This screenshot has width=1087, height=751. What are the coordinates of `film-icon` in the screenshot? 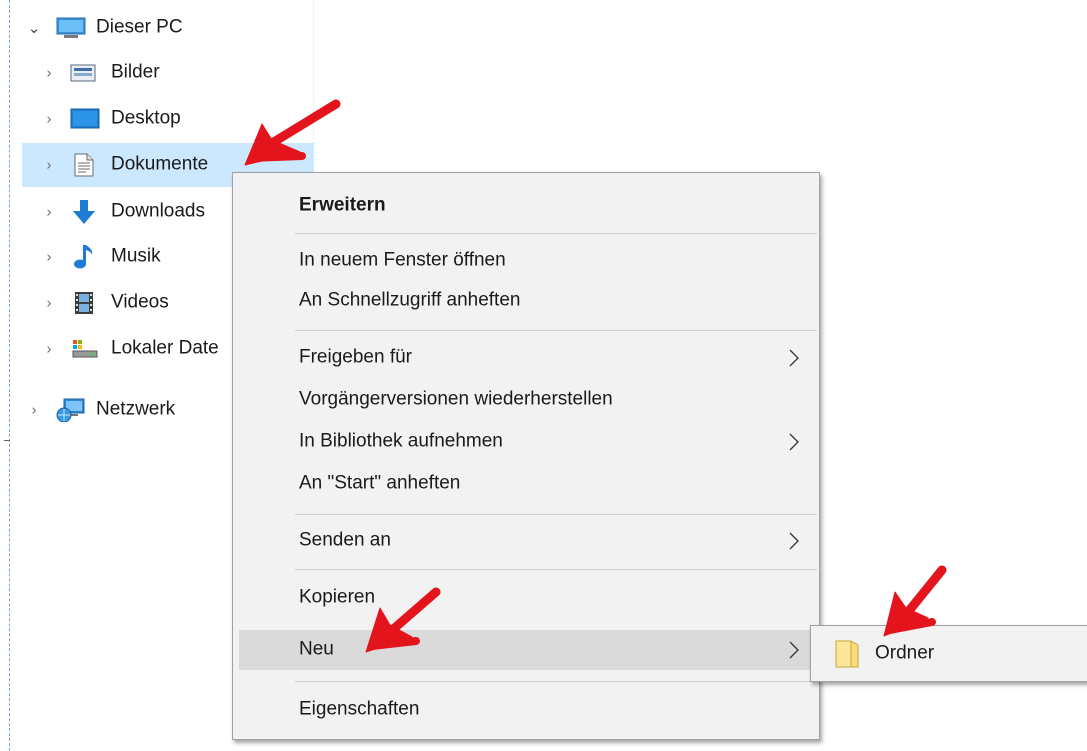 It's located at (84, 303).